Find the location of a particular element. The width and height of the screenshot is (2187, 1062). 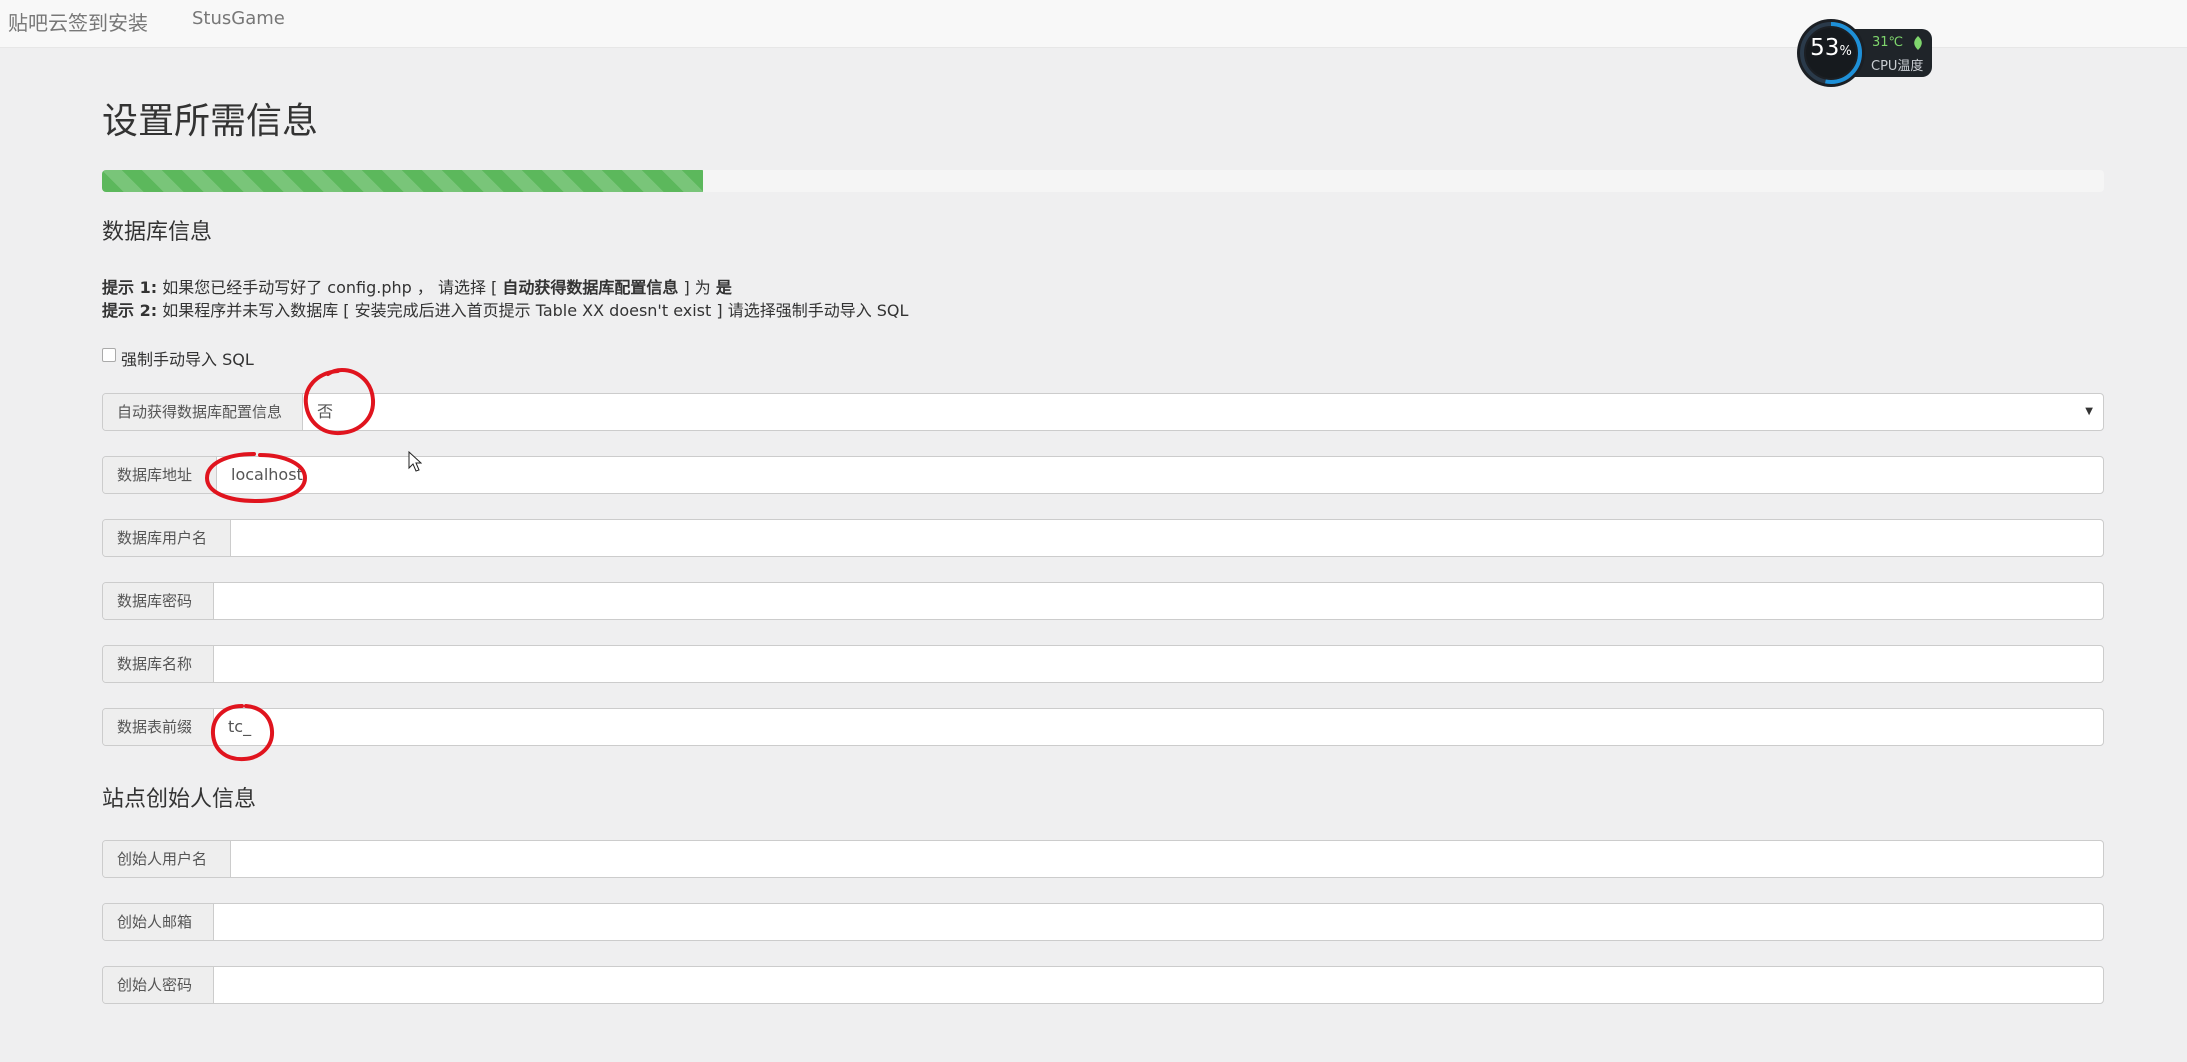

cpu-usage-percent: 53% is located at coordinates (1831, 48).